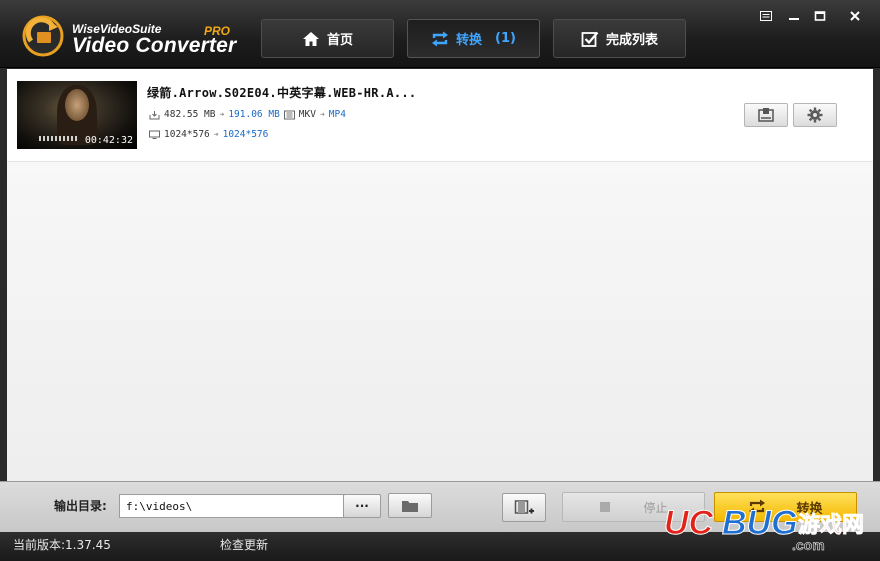  Describe the element at coordinates (190, 114) in the screenshot. I see `size-from: 482.55 MB` at that location.